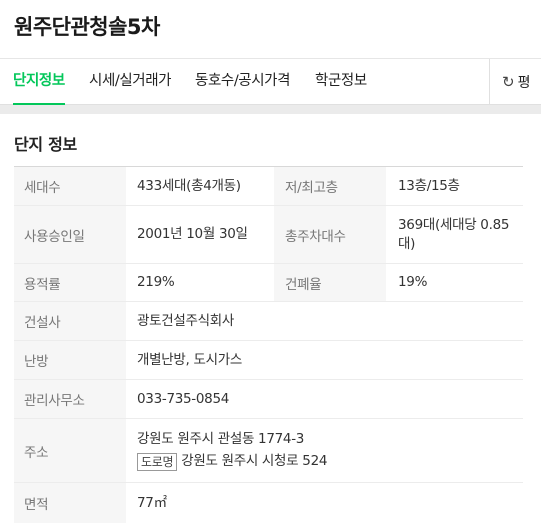  Describe the element at coordinates (270, 29) in the screenshot. I see `title-bar: 원주단관청솔5차` at that location.